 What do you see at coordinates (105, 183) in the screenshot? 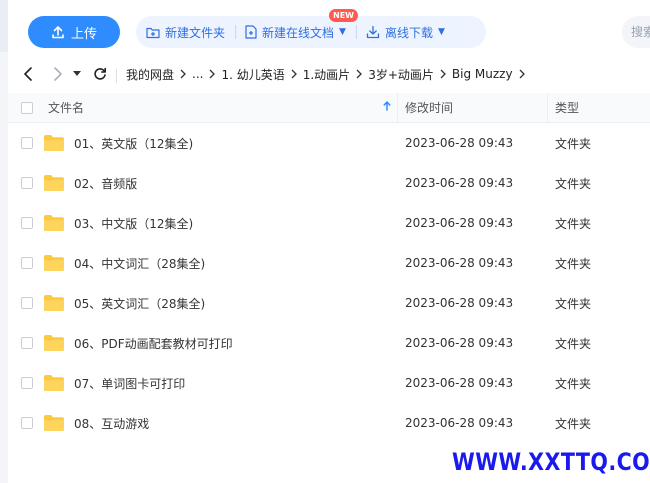
I see `file-name: 02、音频版` at bounding box center [105, 183].